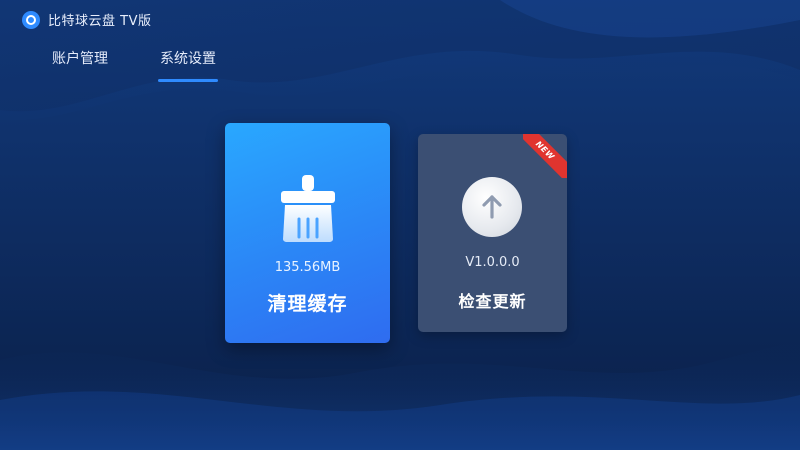 This screenshot has width=800, height=450. Describe the element at coordinates (308, 208) in the screenshot. I see `broom-icon` at that location.